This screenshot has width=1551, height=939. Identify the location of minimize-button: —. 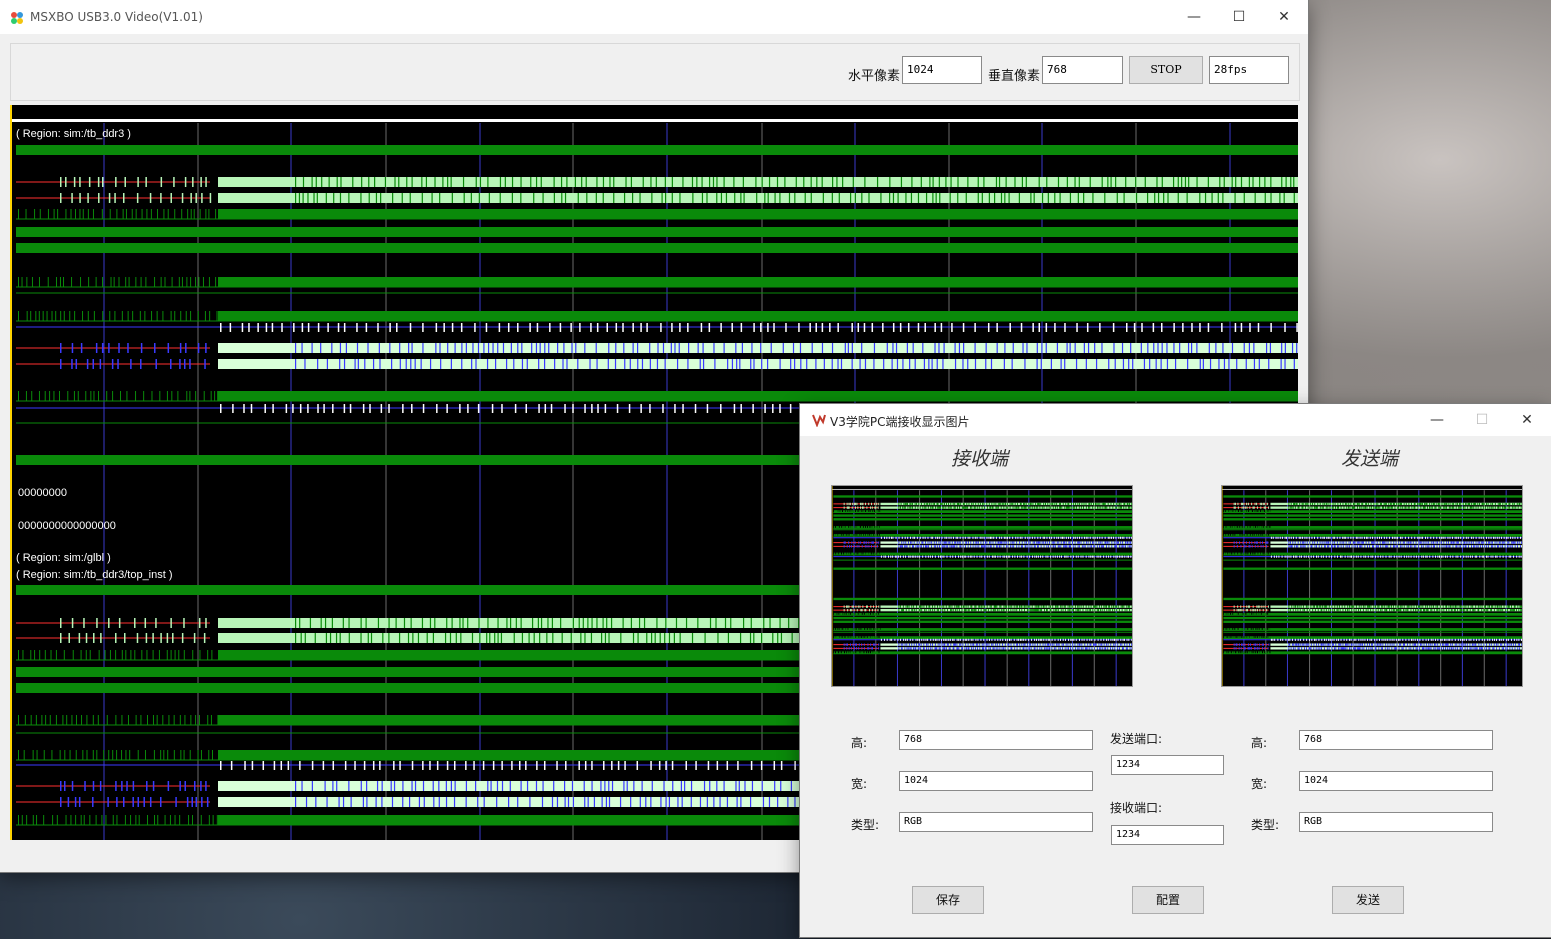
(1194, 17).